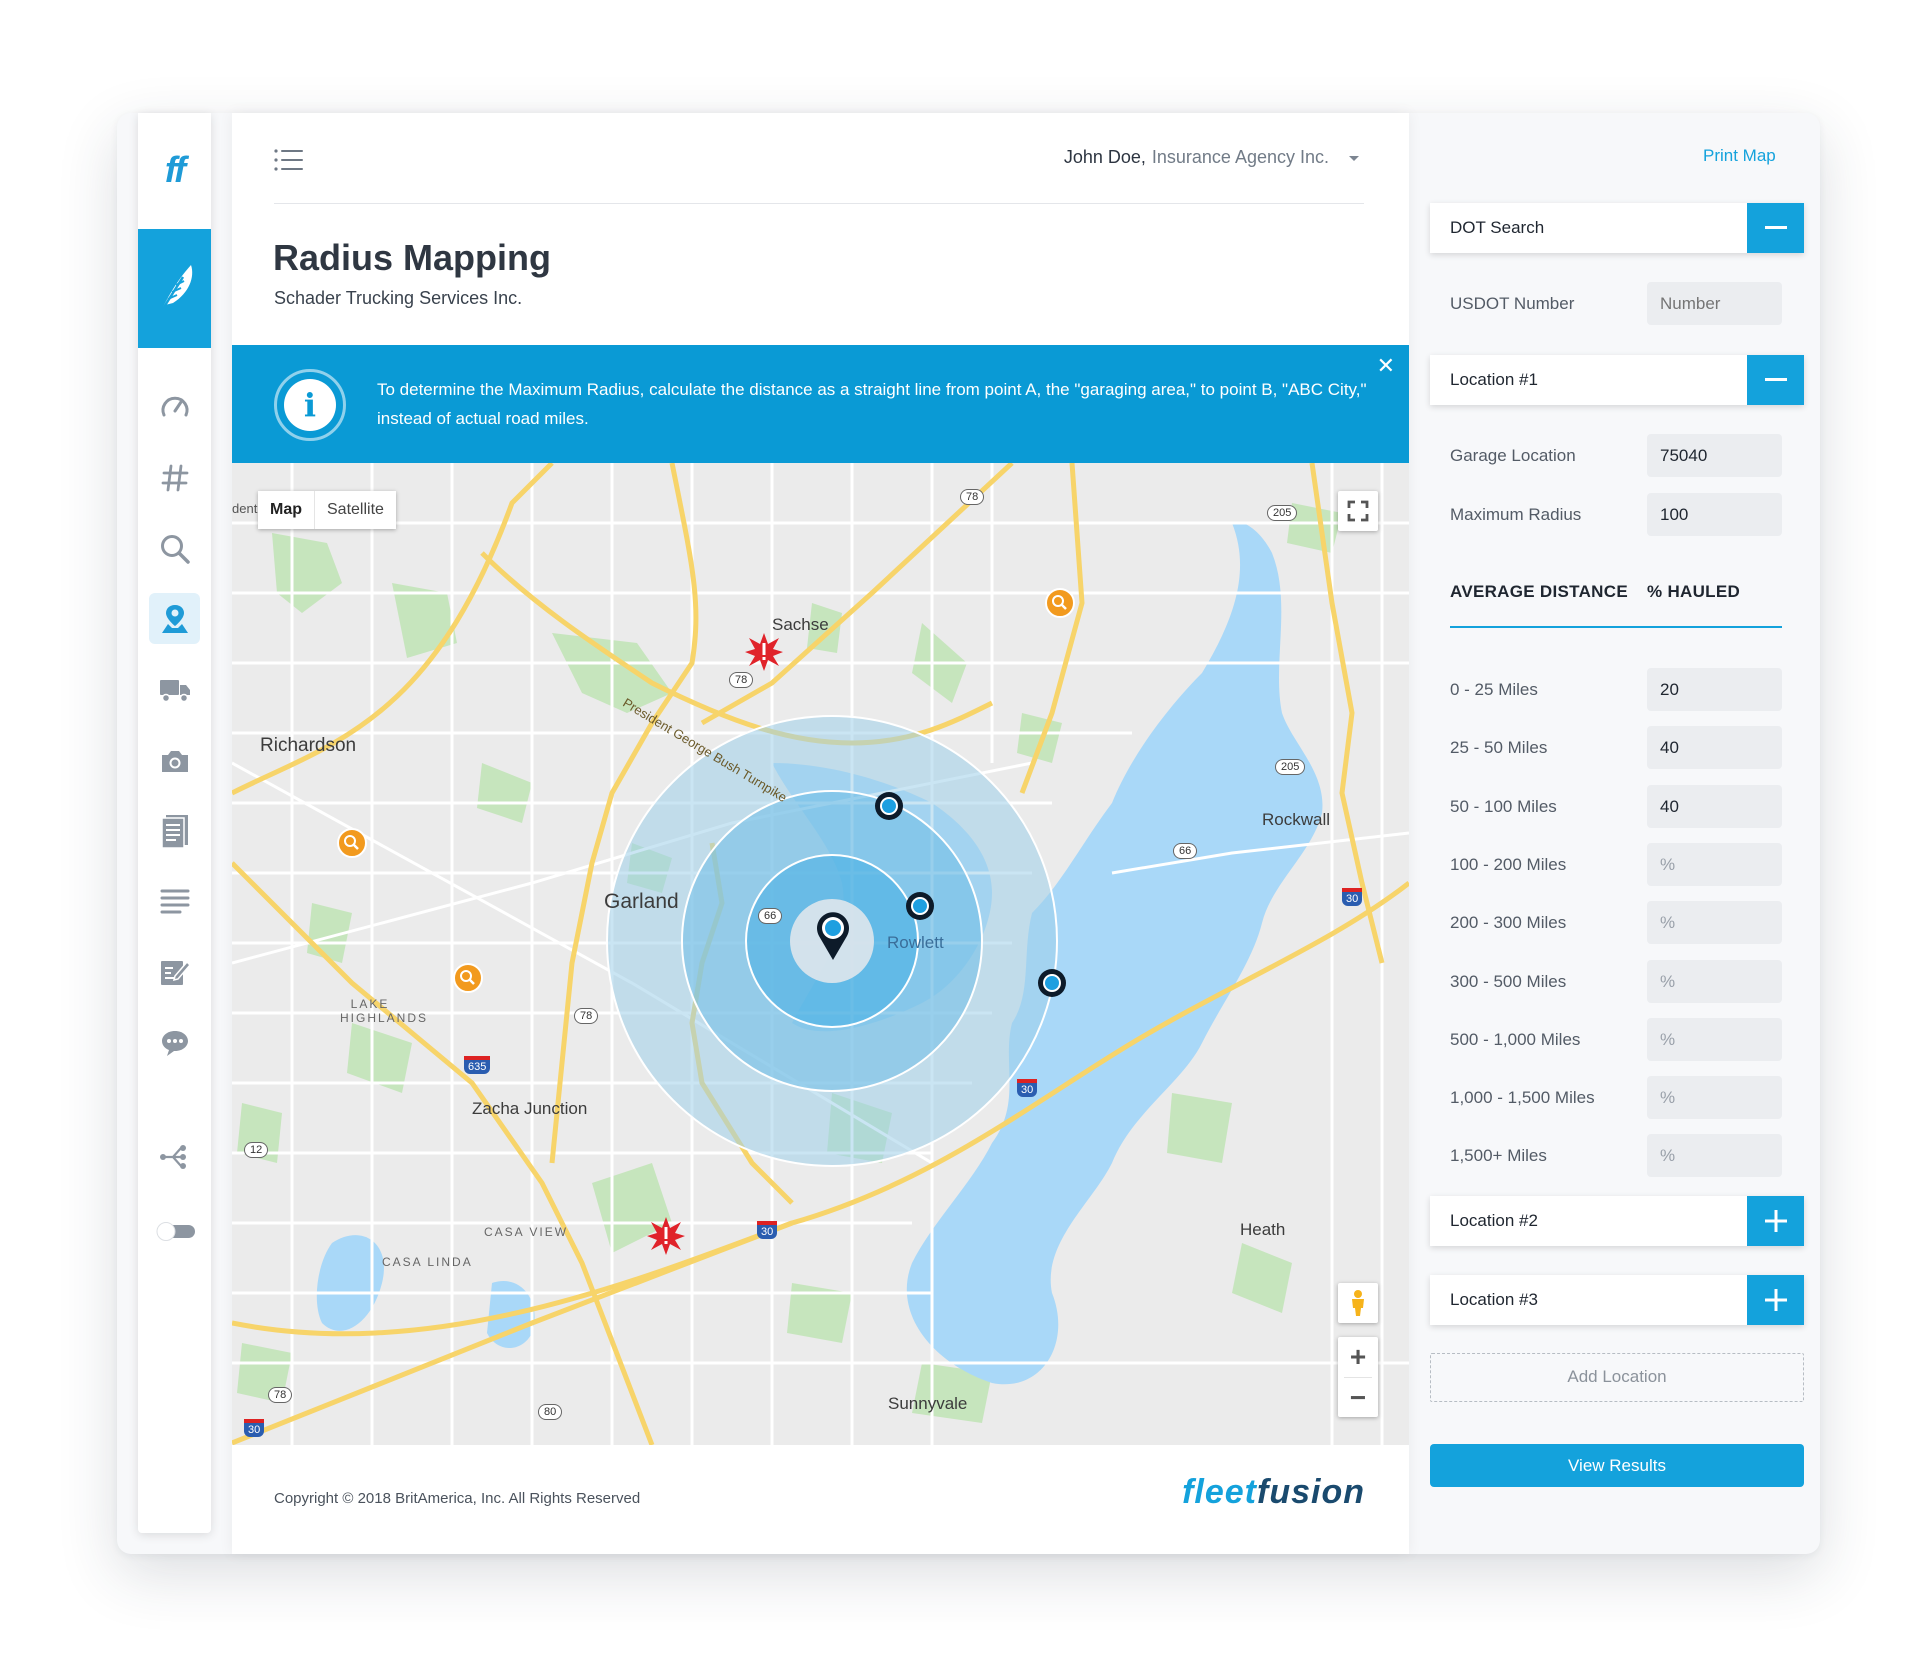 This screenshot has width=1920, height=1659. I want to click on map-type-toggle: Map Satellite, so click(327, 510).